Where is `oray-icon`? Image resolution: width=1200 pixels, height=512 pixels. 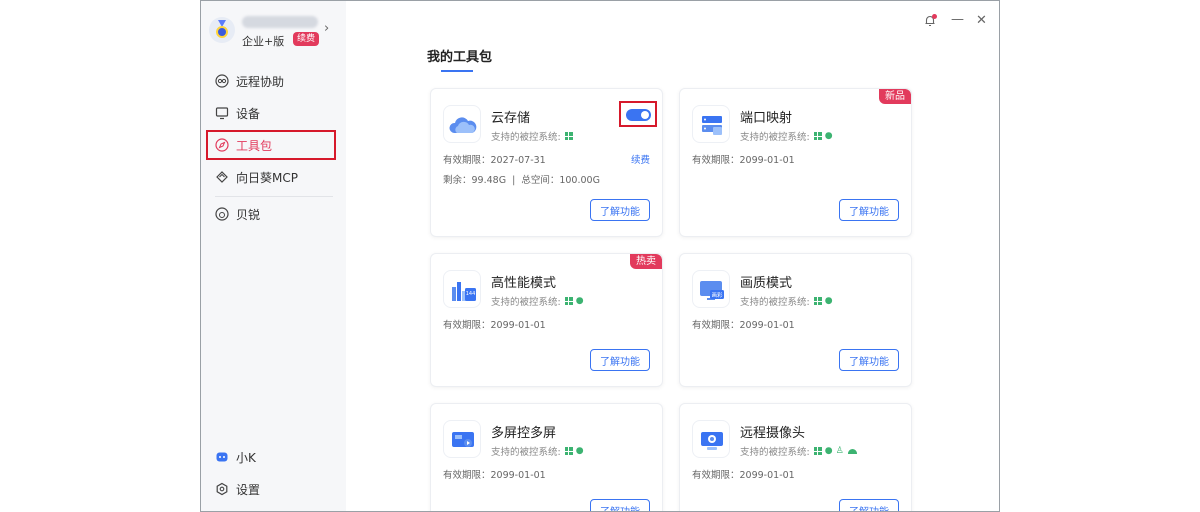 oray-icon is located at coordinates (222, 214).